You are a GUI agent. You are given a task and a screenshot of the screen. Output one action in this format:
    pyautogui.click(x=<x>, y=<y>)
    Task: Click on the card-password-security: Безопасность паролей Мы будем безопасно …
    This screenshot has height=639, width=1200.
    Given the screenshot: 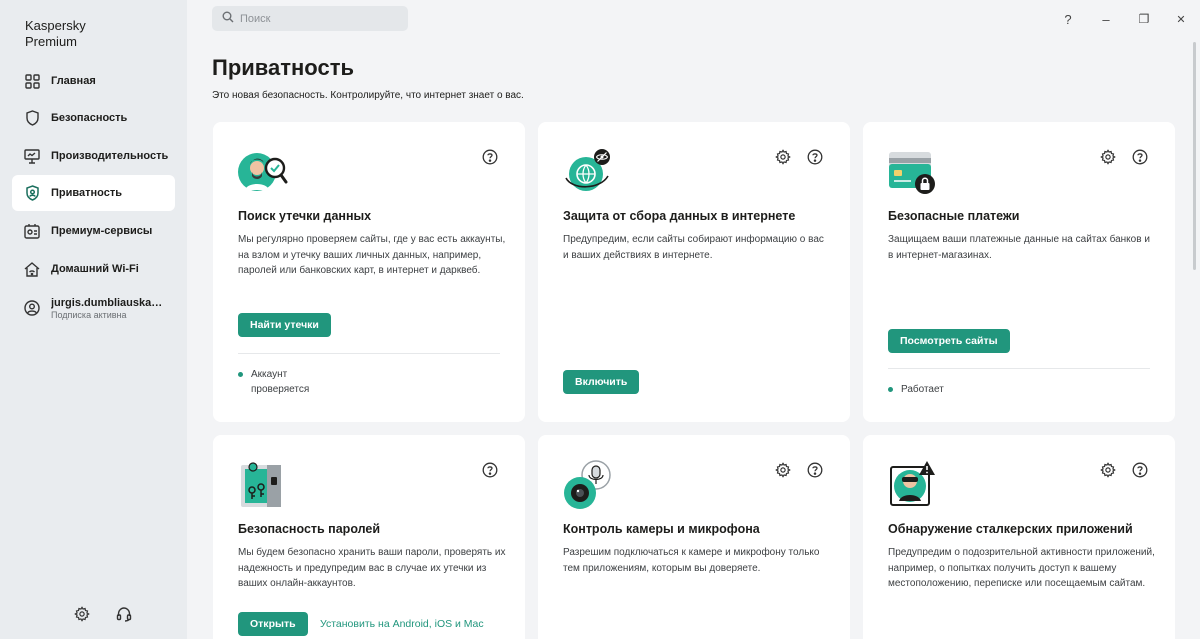 What is the action you would take?
    pyautogui.click(x=369, y=537)
    